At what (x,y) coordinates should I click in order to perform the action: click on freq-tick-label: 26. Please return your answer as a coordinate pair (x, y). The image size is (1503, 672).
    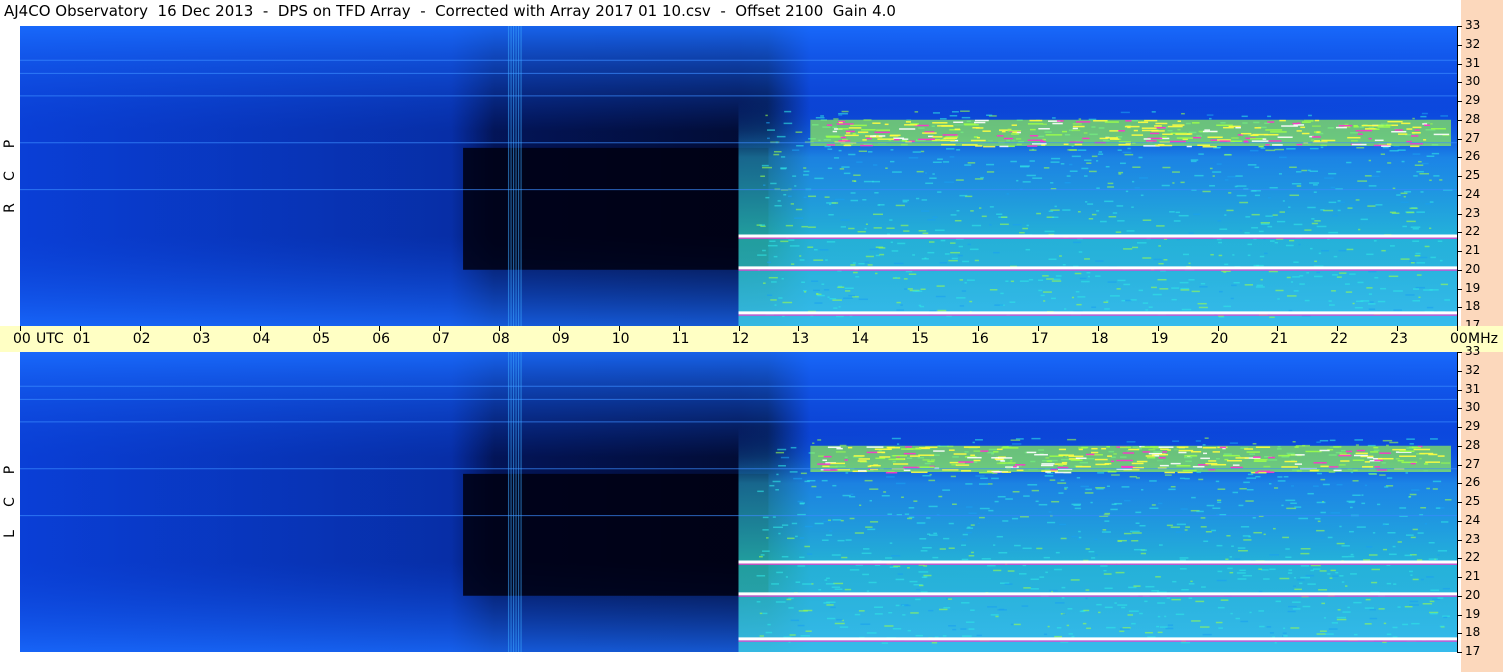
    Looking at the image, I should click on (1473, 482).